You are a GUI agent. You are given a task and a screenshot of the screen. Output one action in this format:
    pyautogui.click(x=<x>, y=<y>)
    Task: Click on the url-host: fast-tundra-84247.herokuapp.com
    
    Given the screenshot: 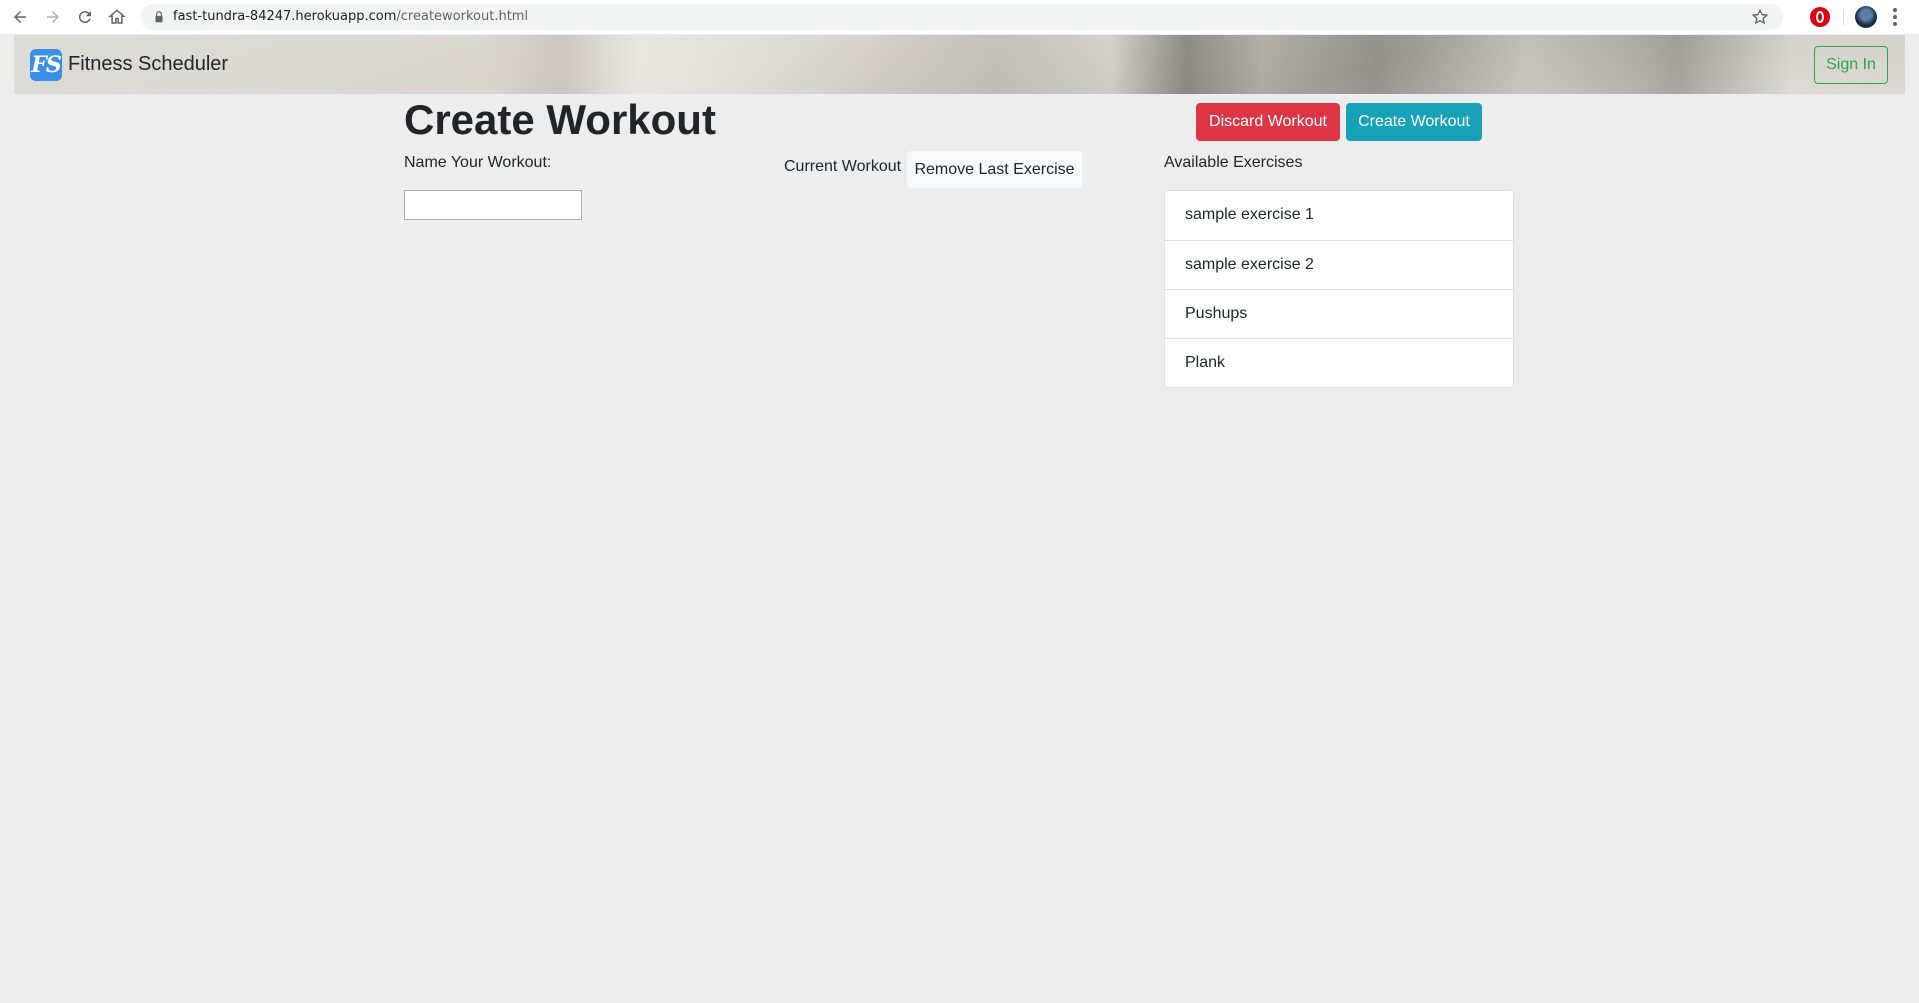 What is the action you would take?
    pyautogui.click(x=285, y=16)
    